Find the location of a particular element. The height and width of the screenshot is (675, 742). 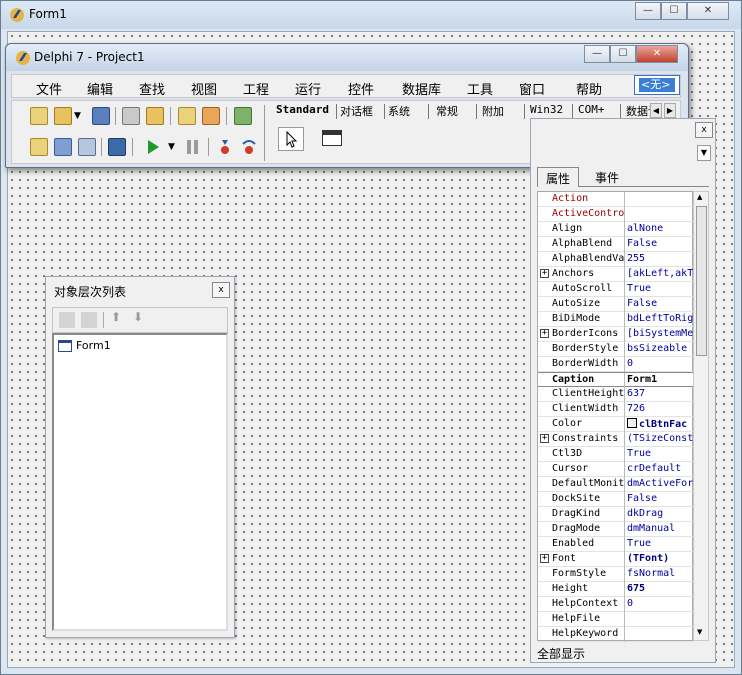

property-row: HelpKeyword is located at coordinates (616, 634).